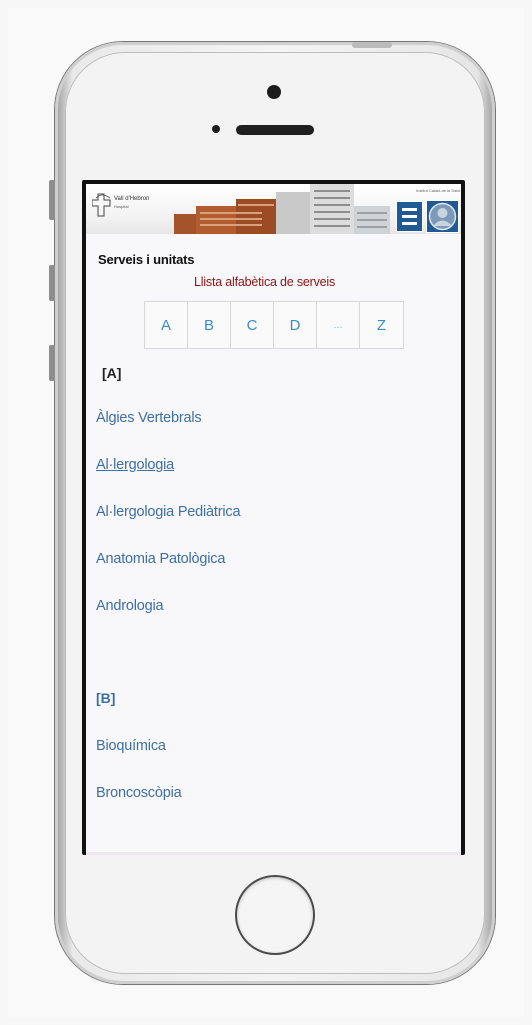  What do you see at coordinates (112, 373) in the screenshot?
I see `group-heading-a: [A]` at bounding box center [112, 373].